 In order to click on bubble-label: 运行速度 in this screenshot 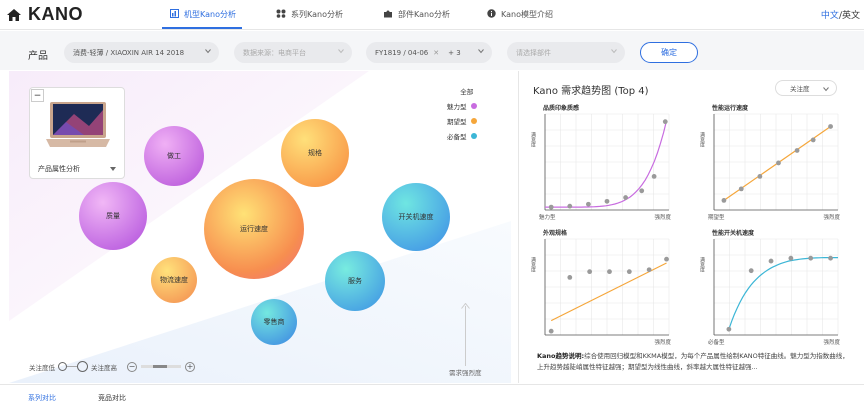, I will do `click(254, 229)`.